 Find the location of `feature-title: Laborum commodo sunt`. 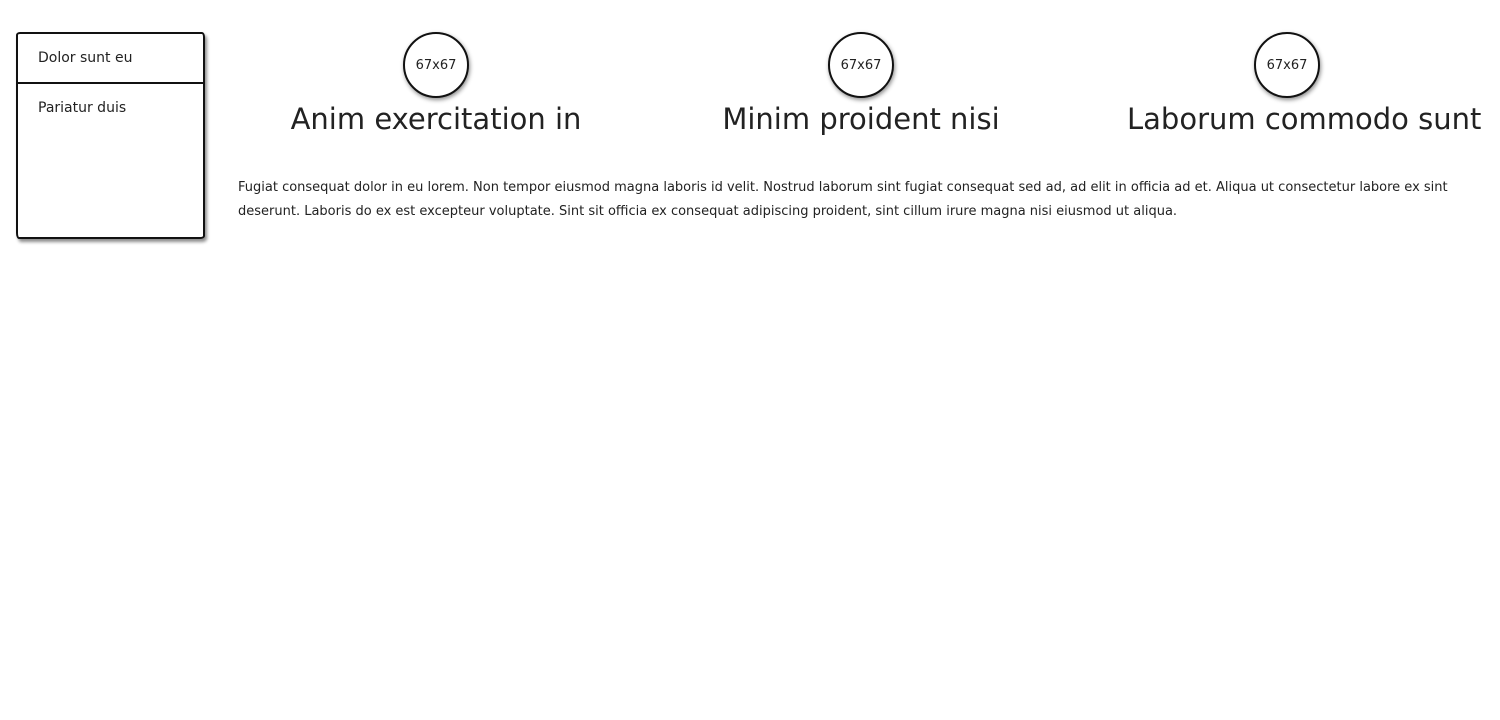

feature-title: Laborum commodo sunt is located at coordinates (1304, 119).